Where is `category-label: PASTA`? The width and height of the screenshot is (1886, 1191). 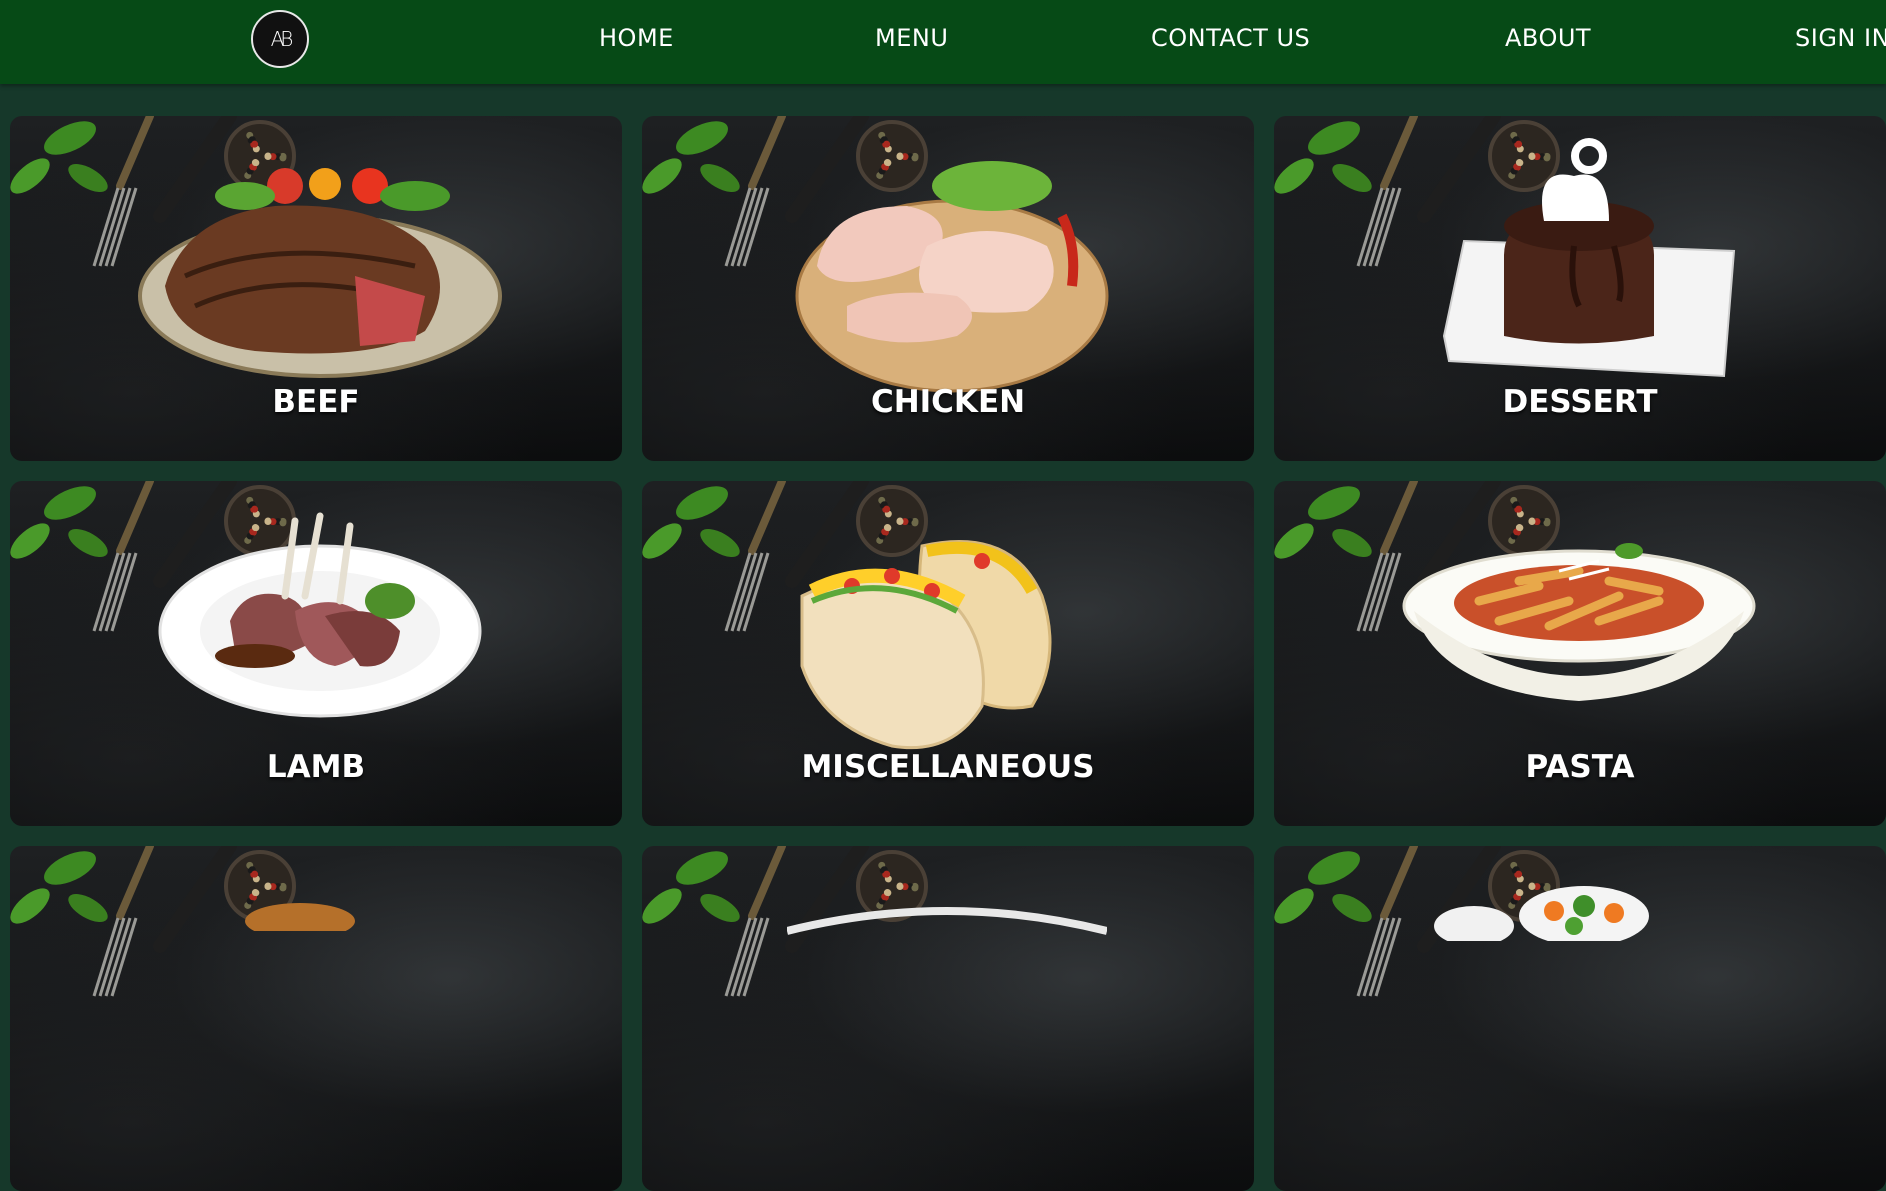
category-label: PASTA is located at coordinates (1580, 767).